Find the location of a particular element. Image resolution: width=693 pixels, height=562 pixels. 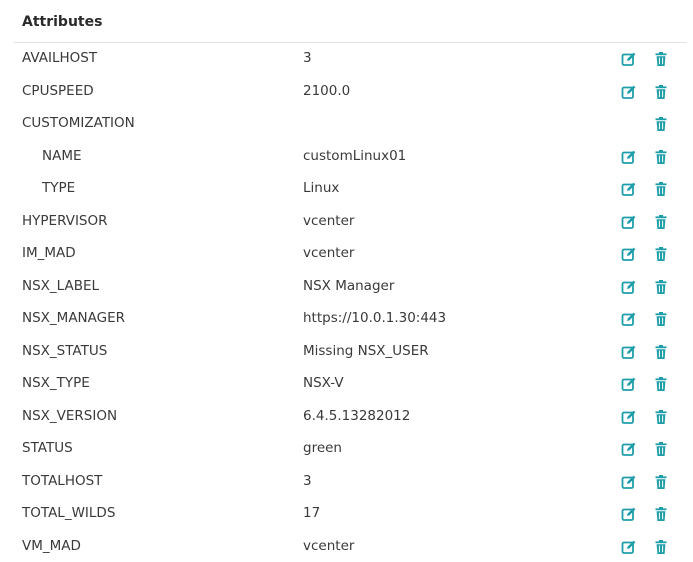

attribute-row: NSX_MANAGER https://10.0.1.30:443 is located at coordinates (346, 318).